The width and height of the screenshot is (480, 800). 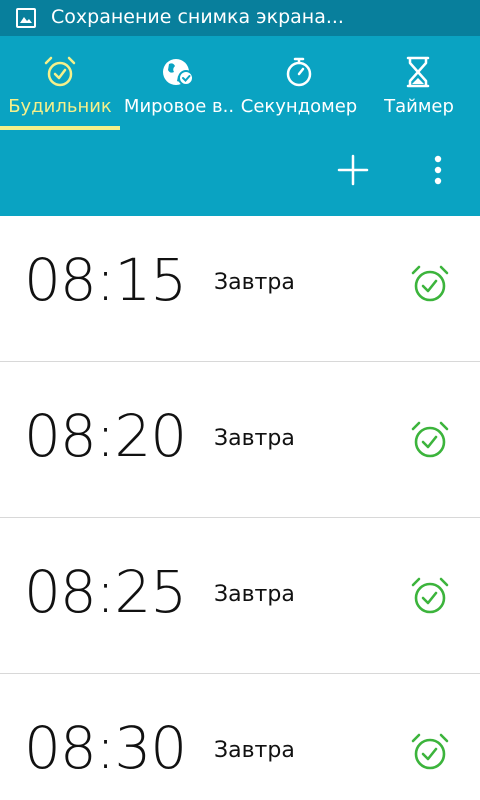 What do you see at coordinates (105, 436) in the screenshot?
I see `alarm-time: 08:20` at bounding box center [105, 436].